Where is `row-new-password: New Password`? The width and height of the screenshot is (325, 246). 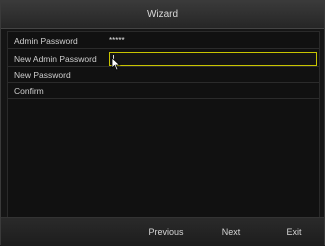 row-new-password: New Password is located at coordinates (163, 75).